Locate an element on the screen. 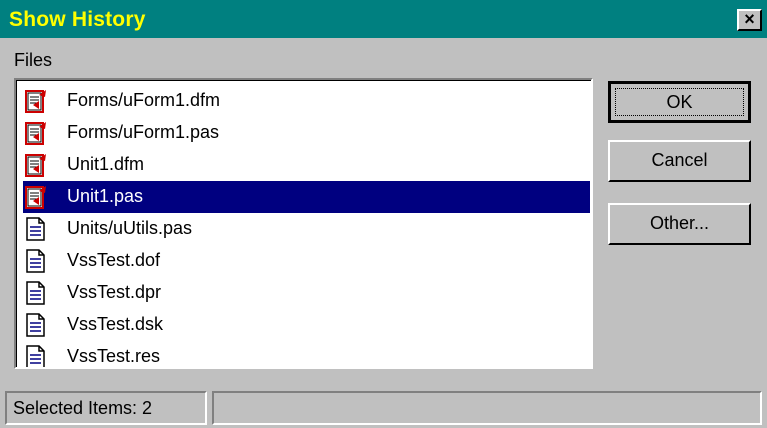  file-name: Units/uUtils.pas is located at coordinates (130, 228).